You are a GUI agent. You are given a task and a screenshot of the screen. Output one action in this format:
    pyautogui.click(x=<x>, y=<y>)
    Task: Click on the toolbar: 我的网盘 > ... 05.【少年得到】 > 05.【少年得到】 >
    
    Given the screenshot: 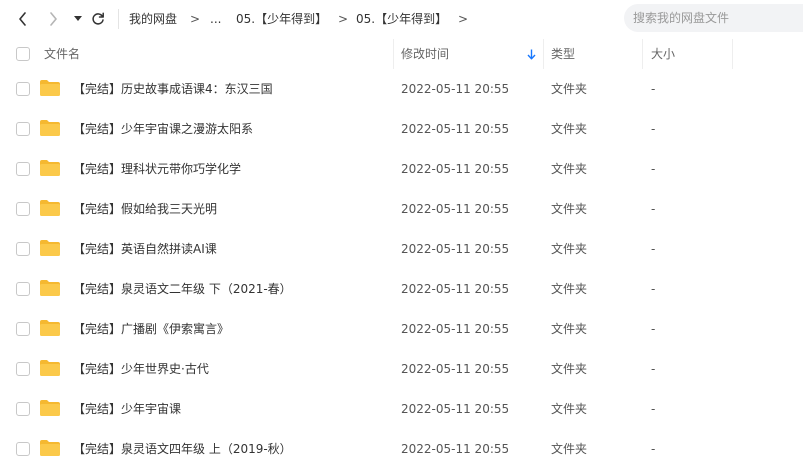 What is the action you would take?
    pyautogui.click(x=401, y=19)
    